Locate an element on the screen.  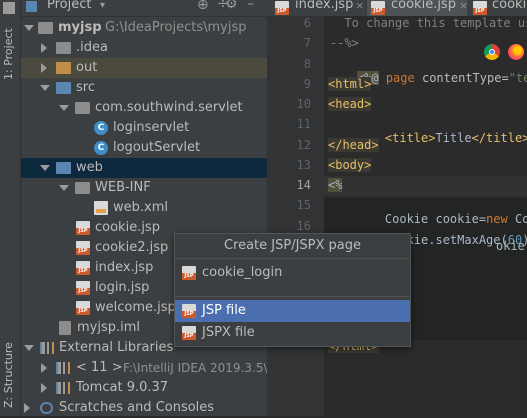
popup-separator is located at coordinates (292, 296).